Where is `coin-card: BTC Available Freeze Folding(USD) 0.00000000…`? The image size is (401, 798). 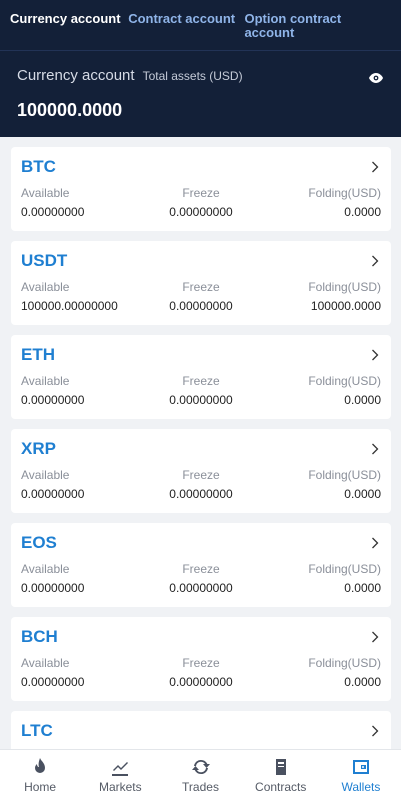
coin-card: BTC Available Freeze Folding(USD) 0.00000000… is located at coordinates (201, 189).